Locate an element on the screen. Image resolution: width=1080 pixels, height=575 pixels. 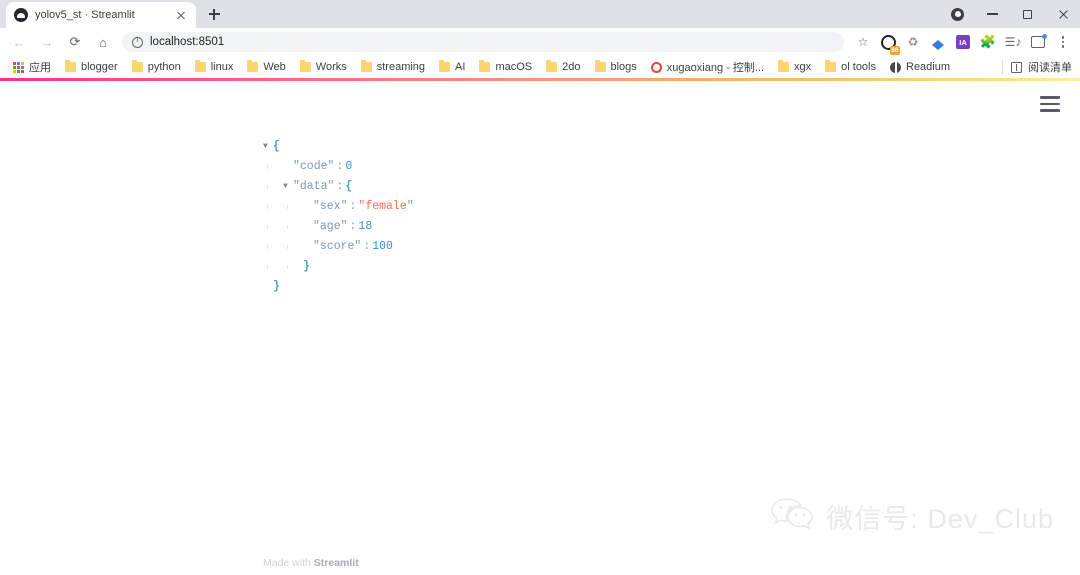
hamburger-menu-icon is located at coordinates (1050, 104).